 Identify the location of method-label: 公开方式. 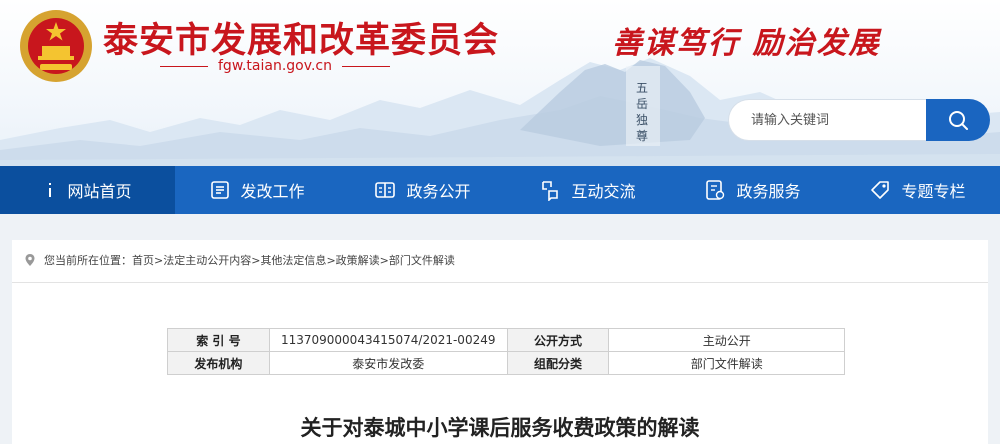
(558, 340).